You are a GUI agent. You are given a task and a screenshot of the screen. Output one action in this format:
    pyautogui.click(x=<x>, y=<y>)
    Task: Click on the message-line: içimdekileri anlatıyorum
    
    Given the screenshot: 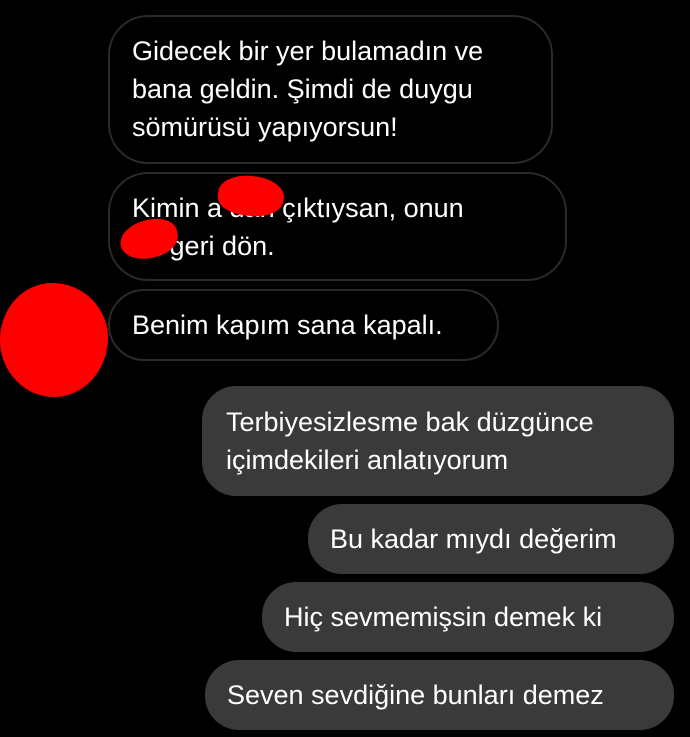 What is the action you would take?
    pyautogui.click(x=367, y=460)
    